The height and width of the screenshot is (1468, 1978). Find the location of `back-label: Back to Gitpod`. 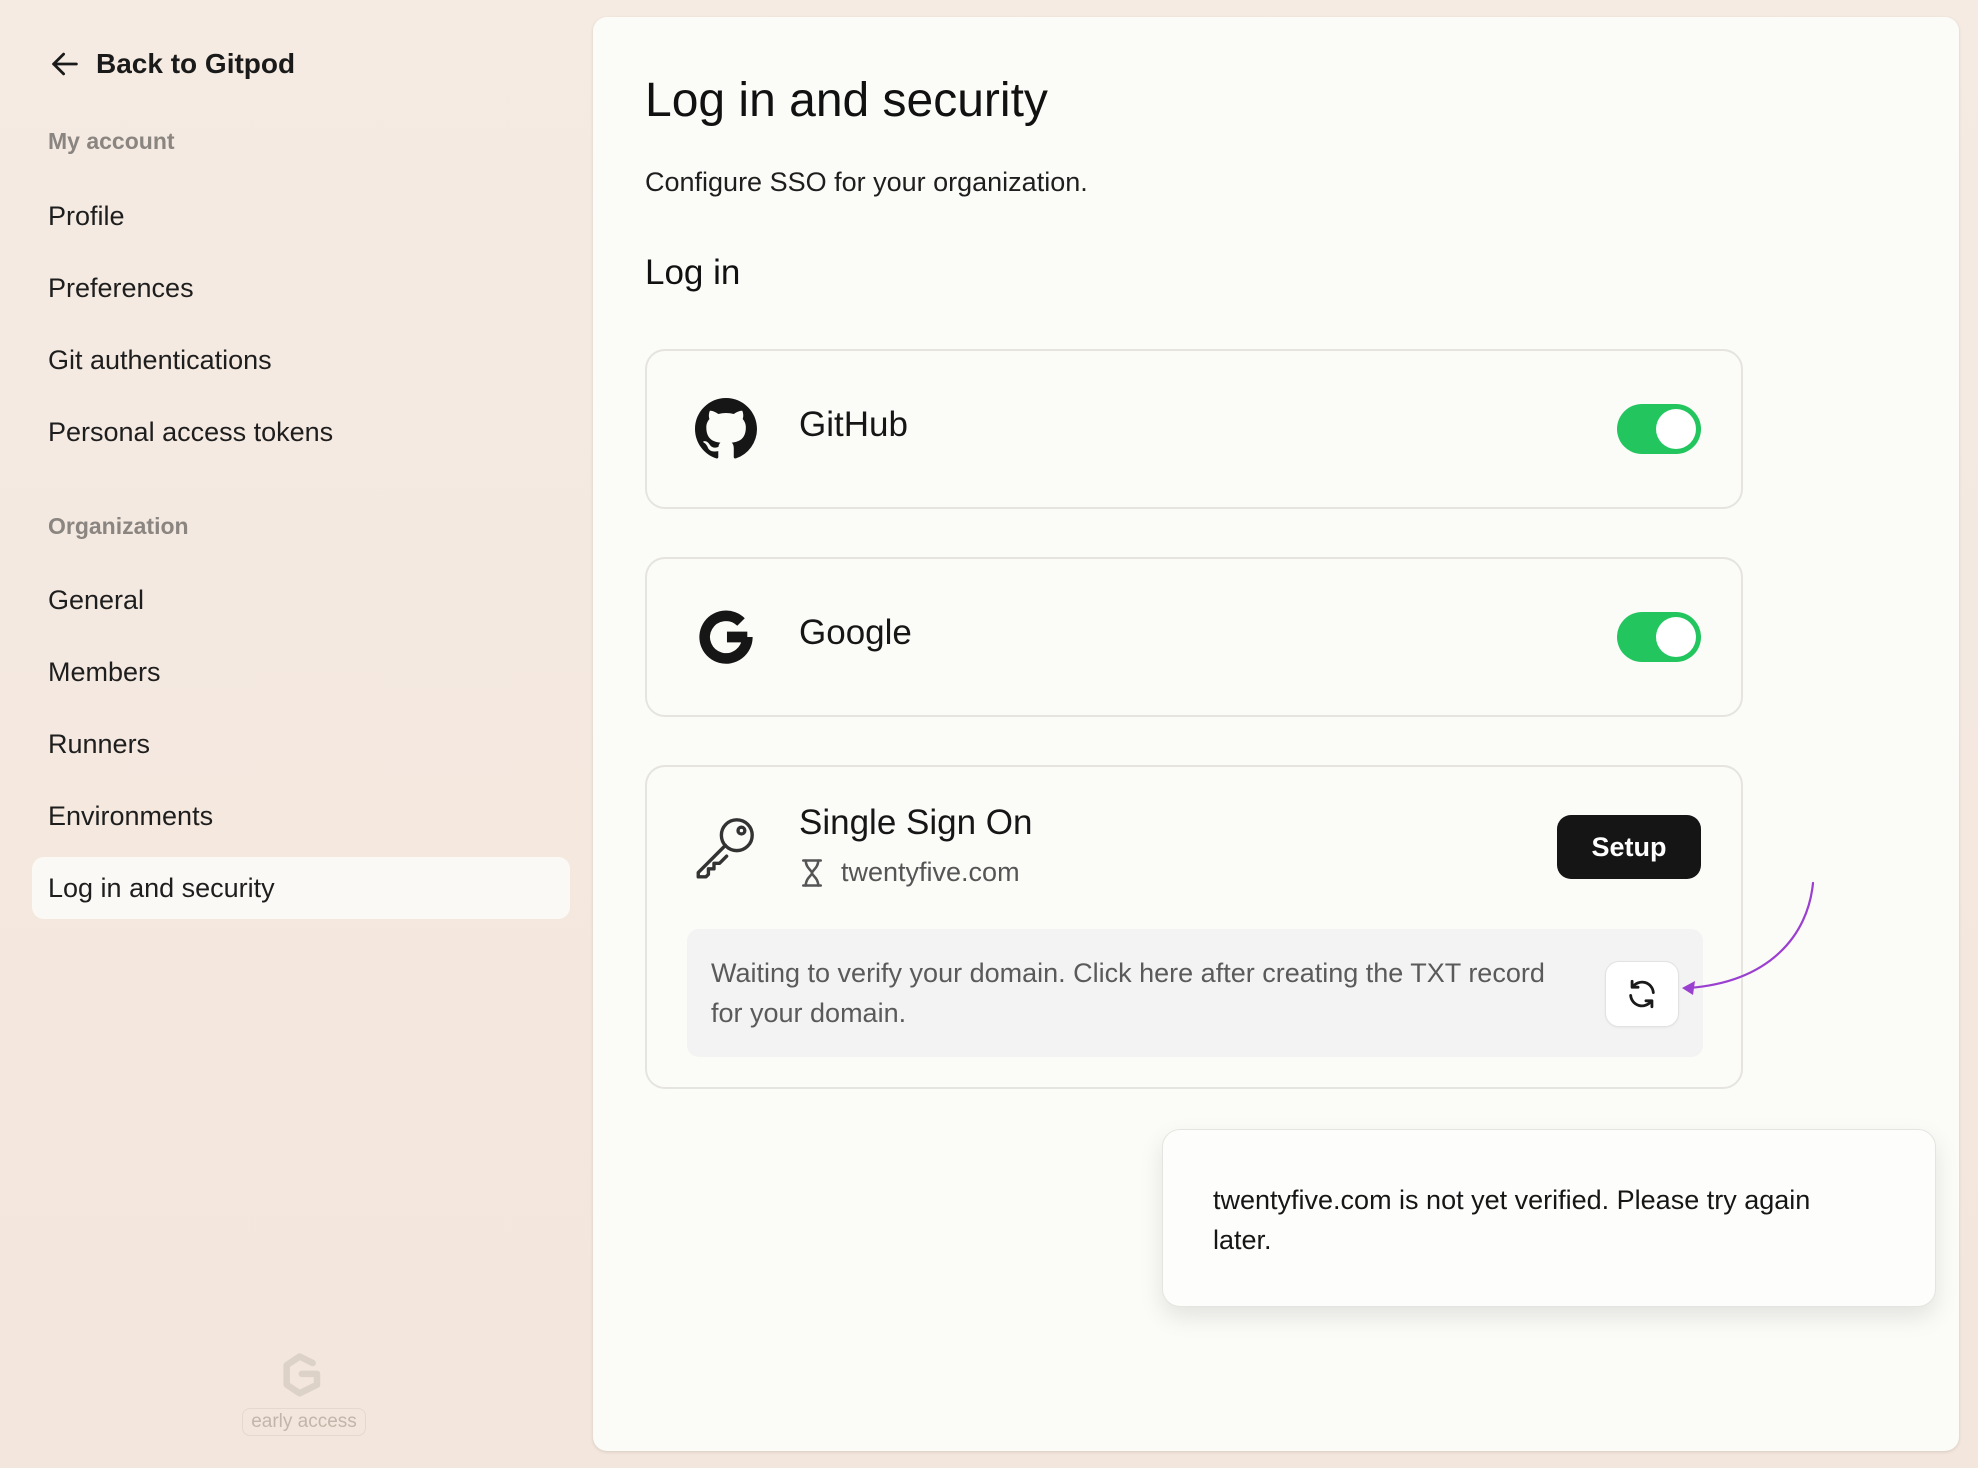

back-label: Back to Gitpod is located at coordinates (196, 63).